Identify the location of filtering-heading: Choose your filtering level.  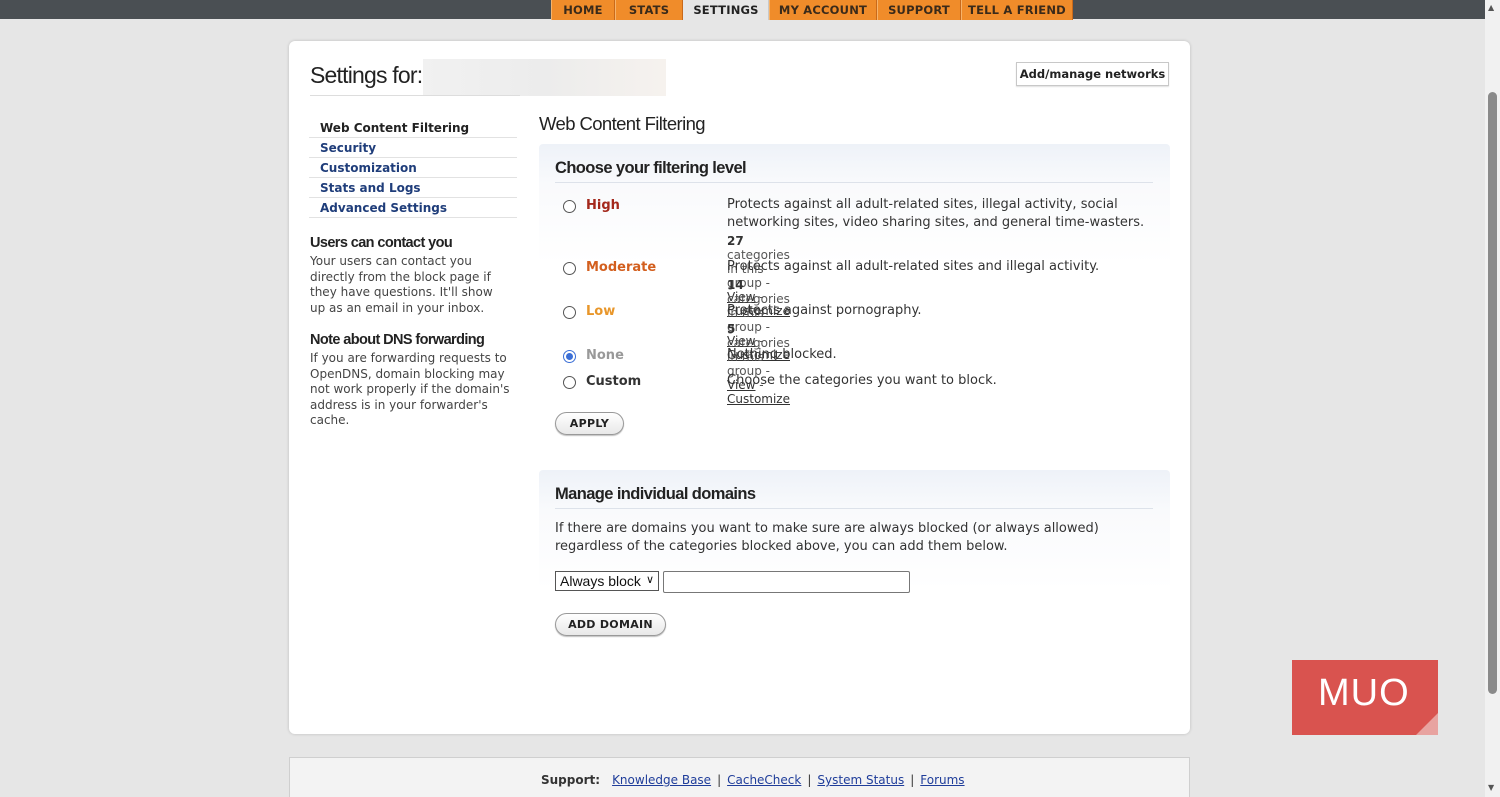
(651, 168).